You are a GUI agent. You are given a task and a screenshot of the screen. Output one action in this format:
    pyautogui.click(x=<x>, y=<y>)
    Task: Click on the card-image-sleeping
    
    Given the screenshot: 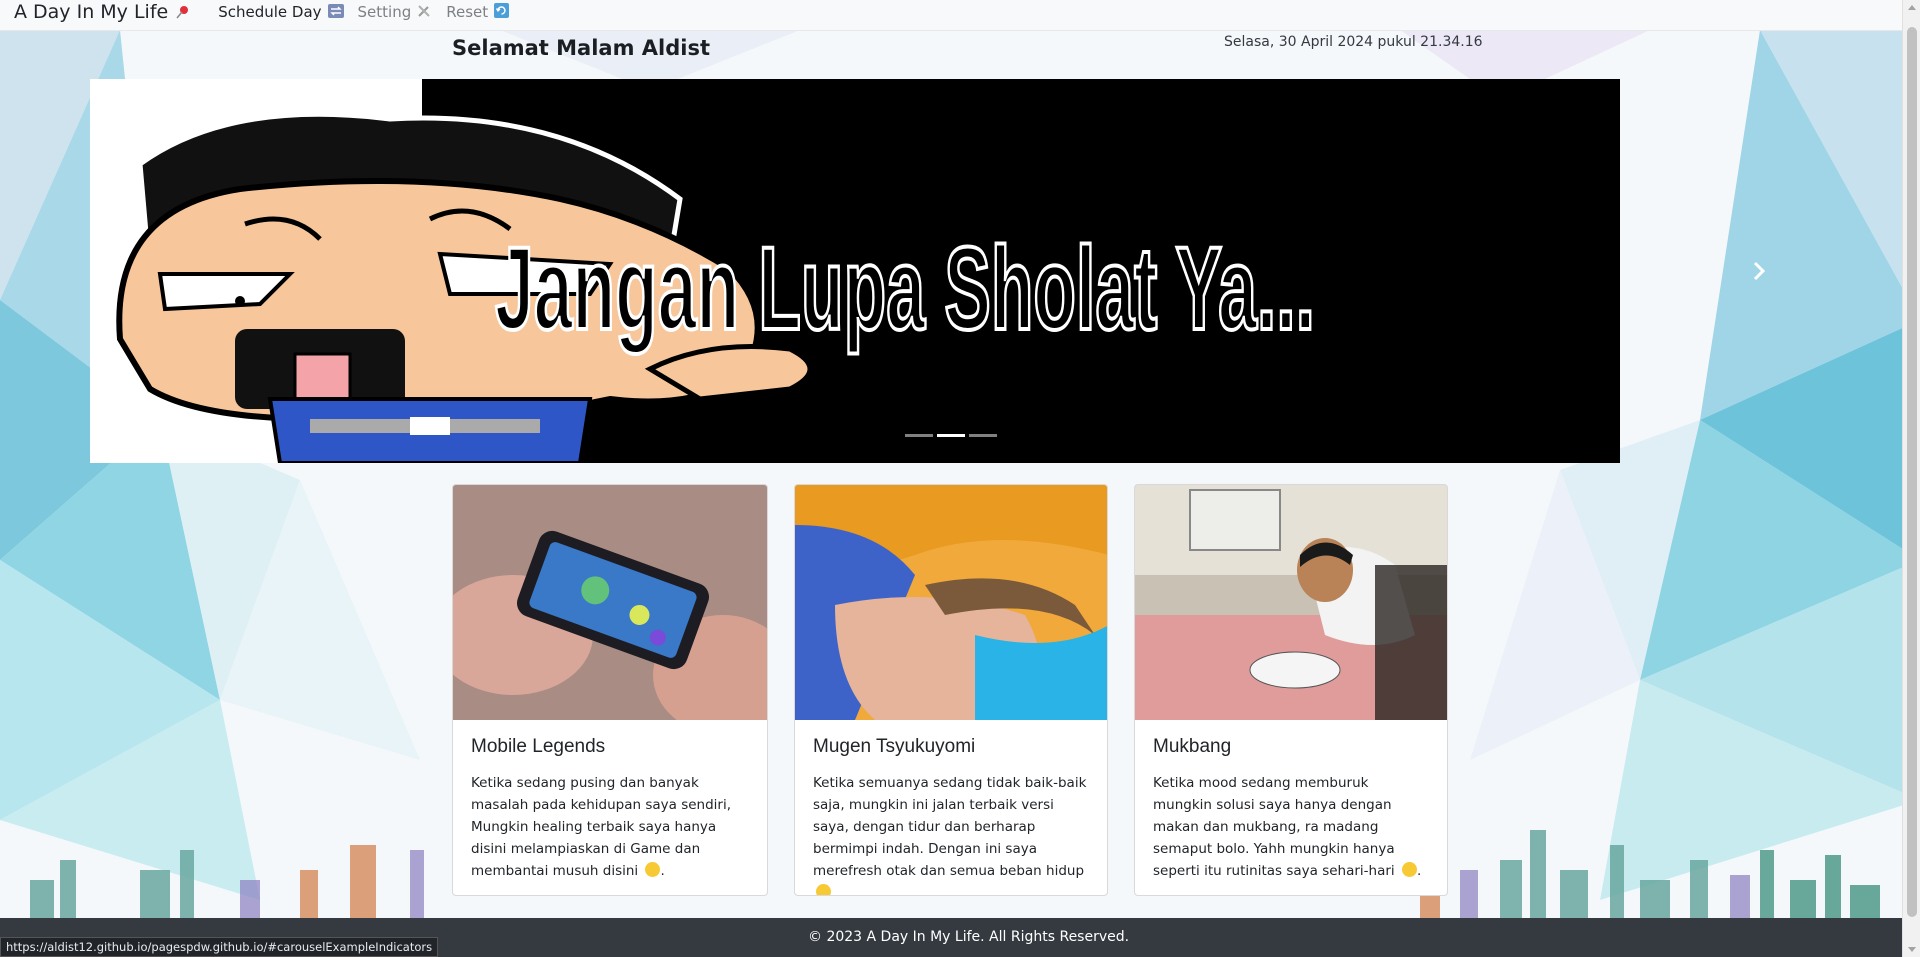 What is the action you would take?
    pyautogui.click(x=951, y=602)
    